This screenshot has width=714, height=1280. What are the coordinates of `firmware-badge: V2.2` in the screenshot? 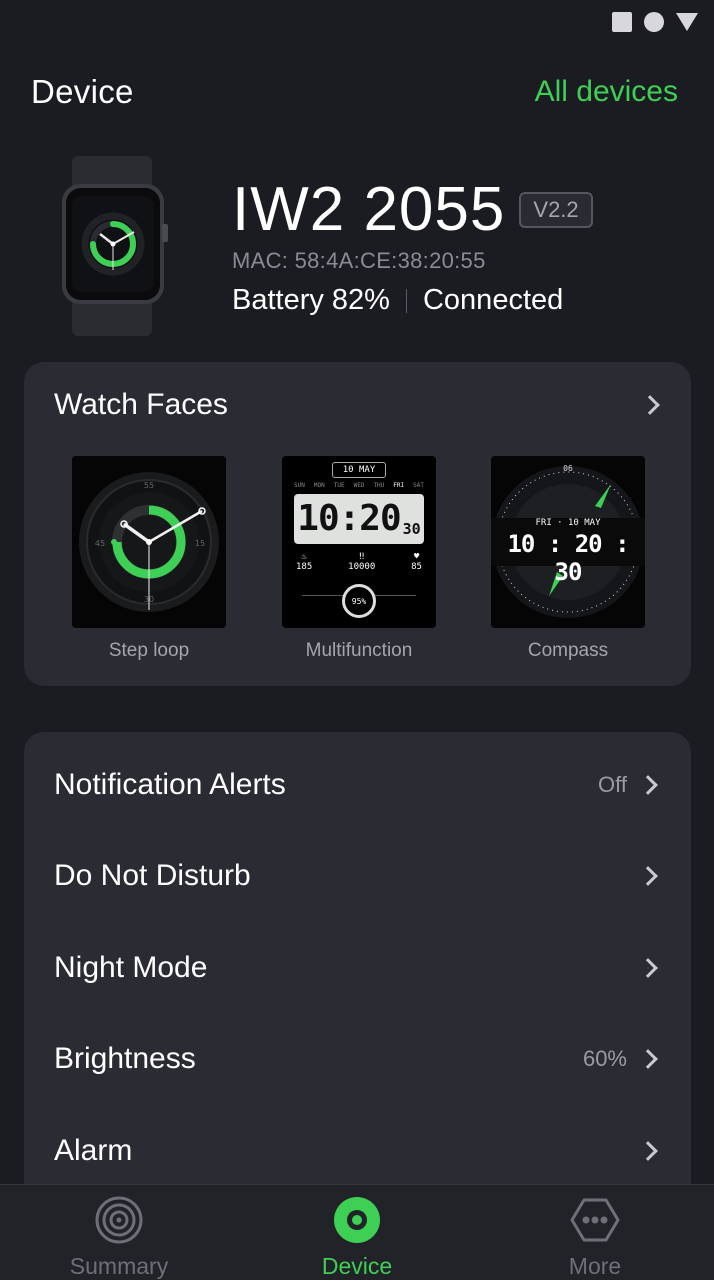 It's located at (556, 210).